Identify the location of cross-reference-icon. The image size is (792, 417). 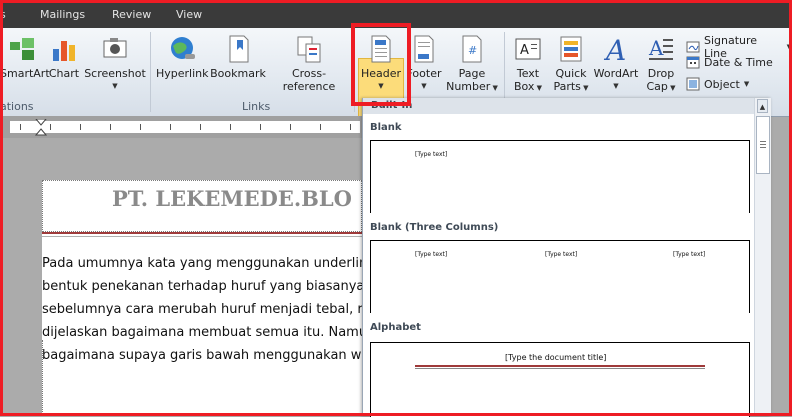
(309, 49).